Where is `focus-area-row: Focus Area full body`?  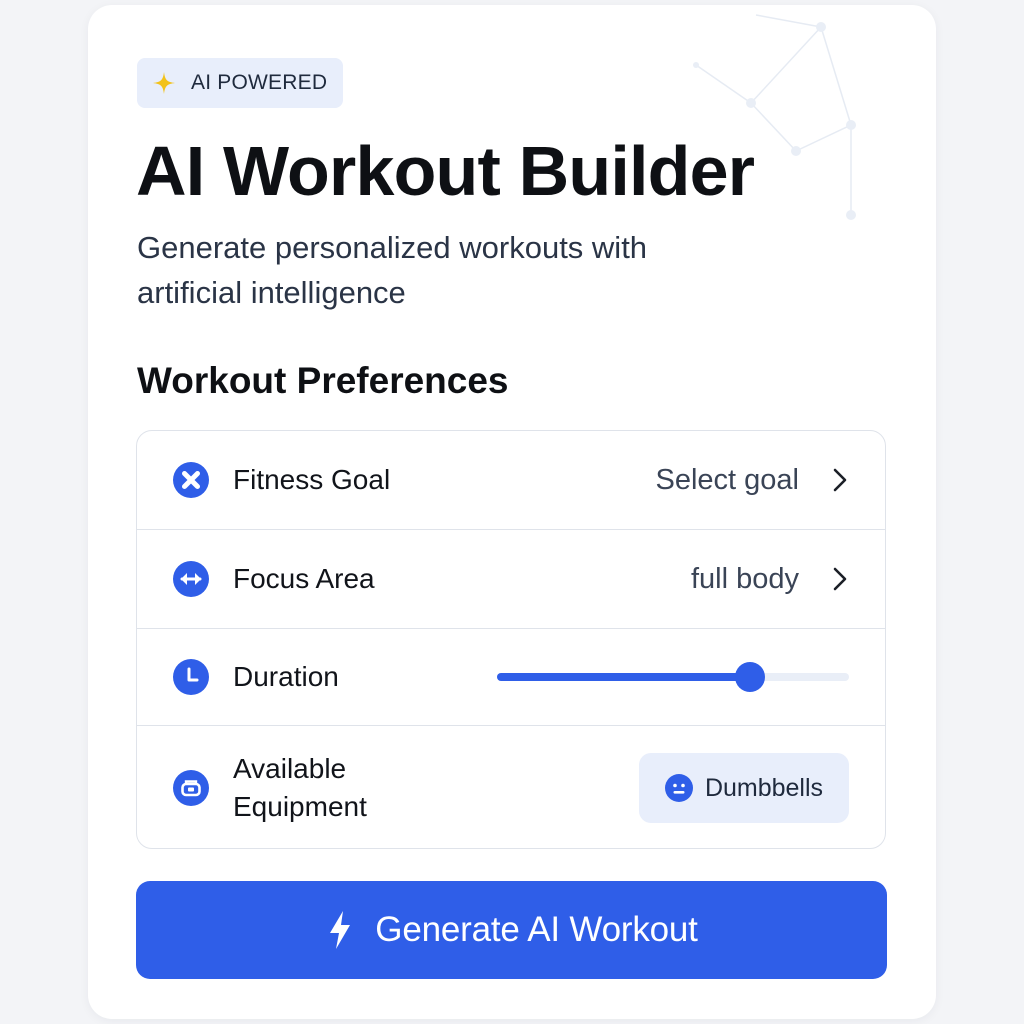
focus-area-row: Focus Area full body is located at coordinates (511, 579).